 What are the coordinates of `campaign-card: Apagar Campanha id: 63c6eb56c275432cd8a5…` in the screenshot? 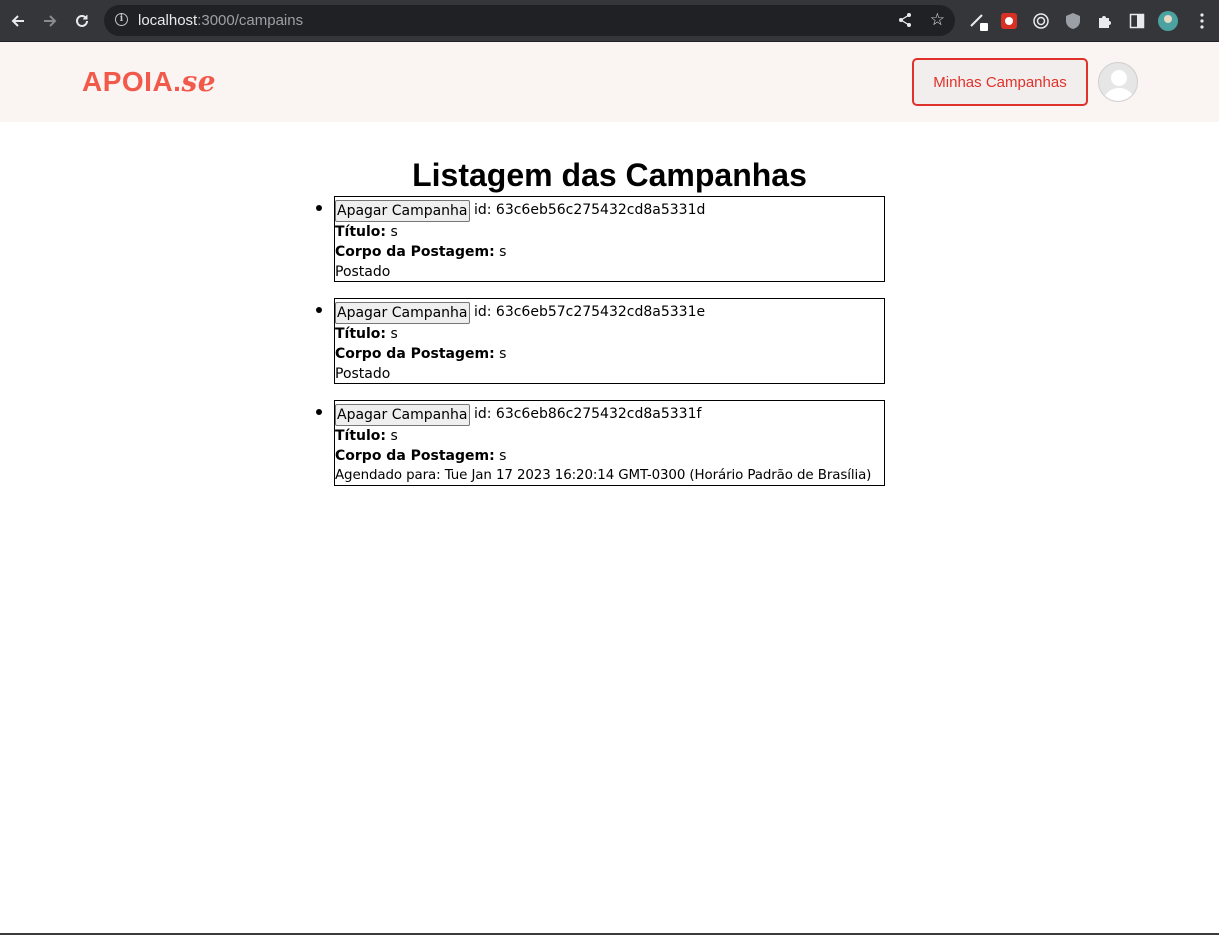 It's located at (609, 239).